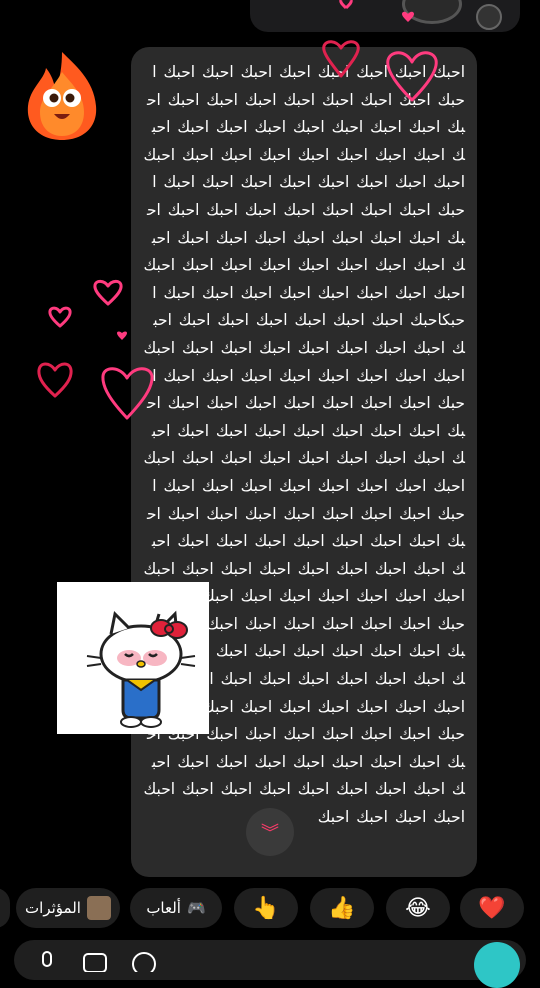  I want to click on laughing-face-icon: 😂, so click(418, 908).